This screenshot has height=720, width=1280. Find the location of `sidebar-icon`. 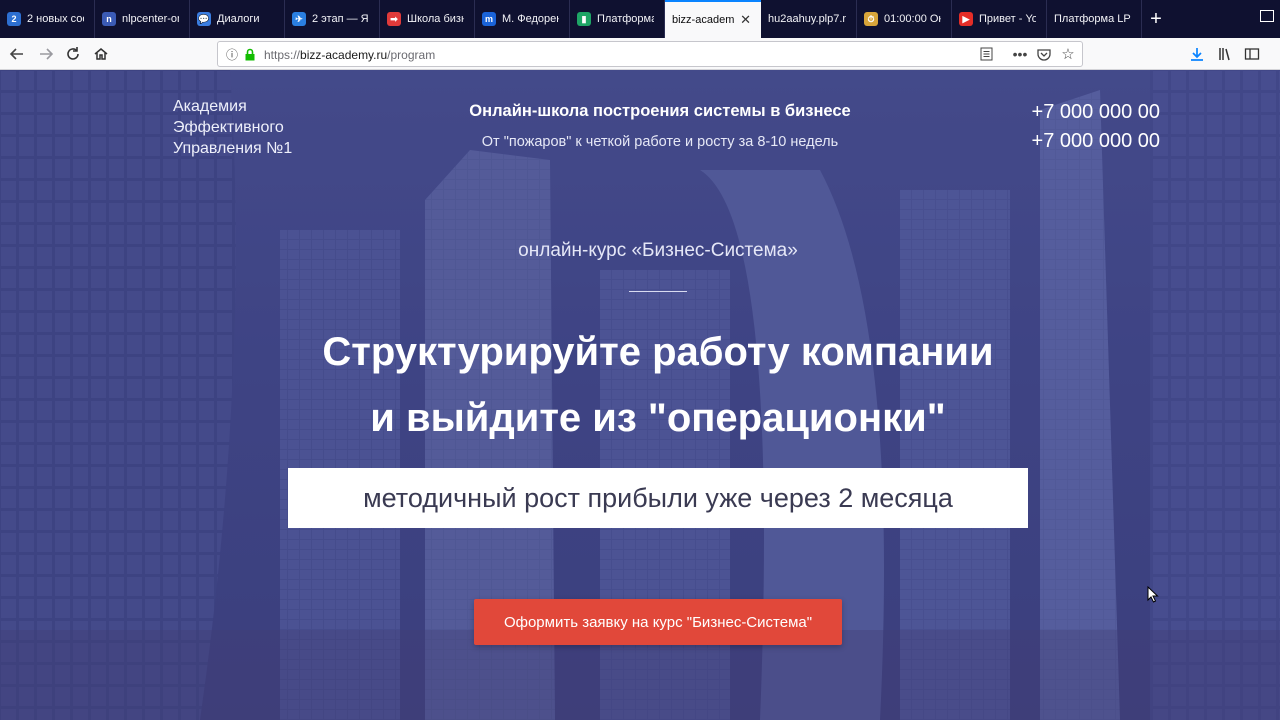

sidebar-icon is located at coordinates (1252, 54).